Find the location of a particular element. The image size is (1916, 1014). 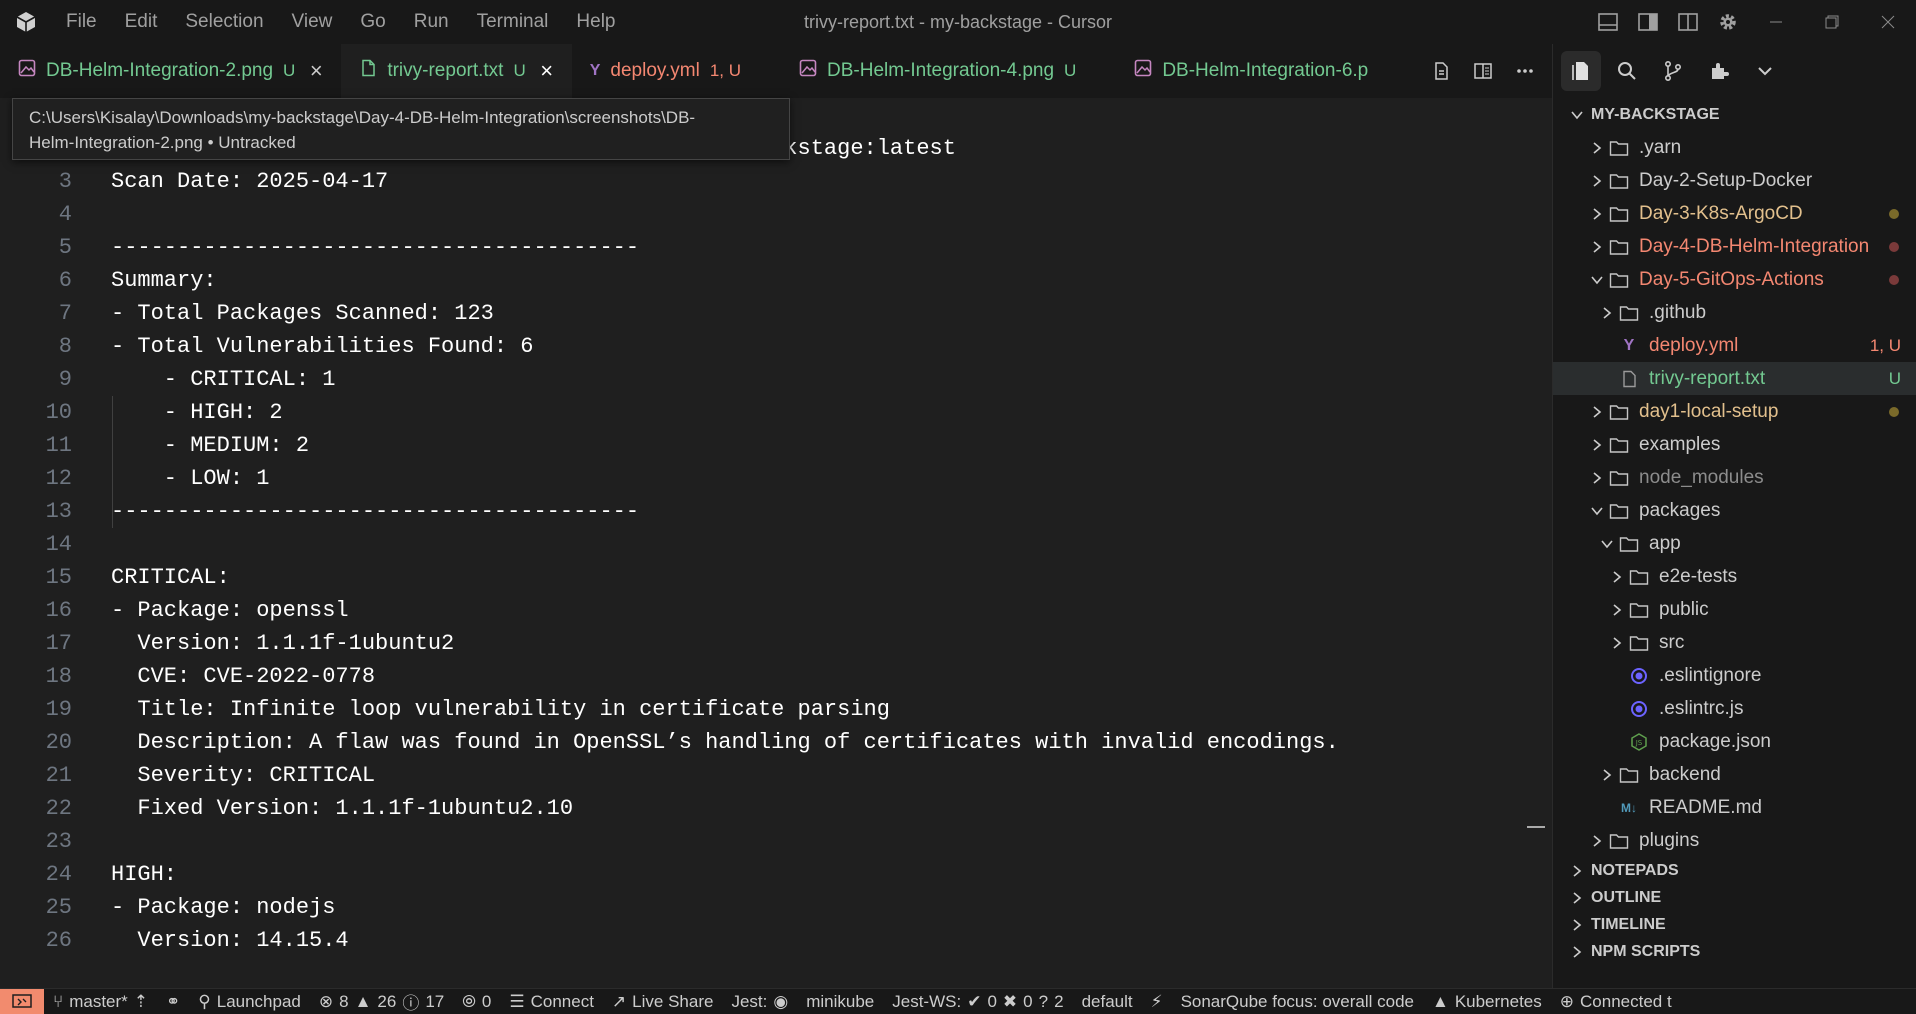

cursor-logo-icon is located at coordinates (26, 22).